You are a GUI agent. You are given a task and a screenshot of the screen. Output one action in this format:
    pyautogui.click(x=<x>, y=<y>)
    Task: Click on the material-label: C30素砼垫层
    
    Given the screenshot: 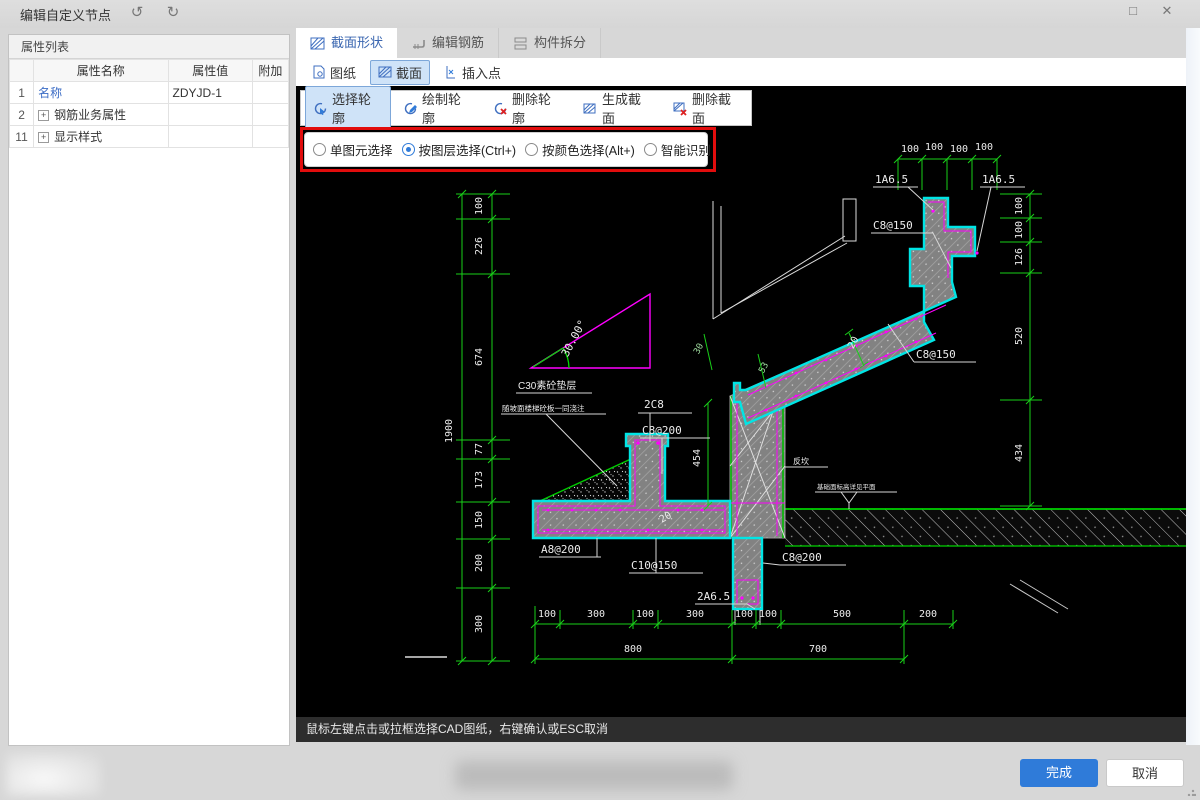 What is the action you would take?
    pyautogui.click(x=547, y=385)
    